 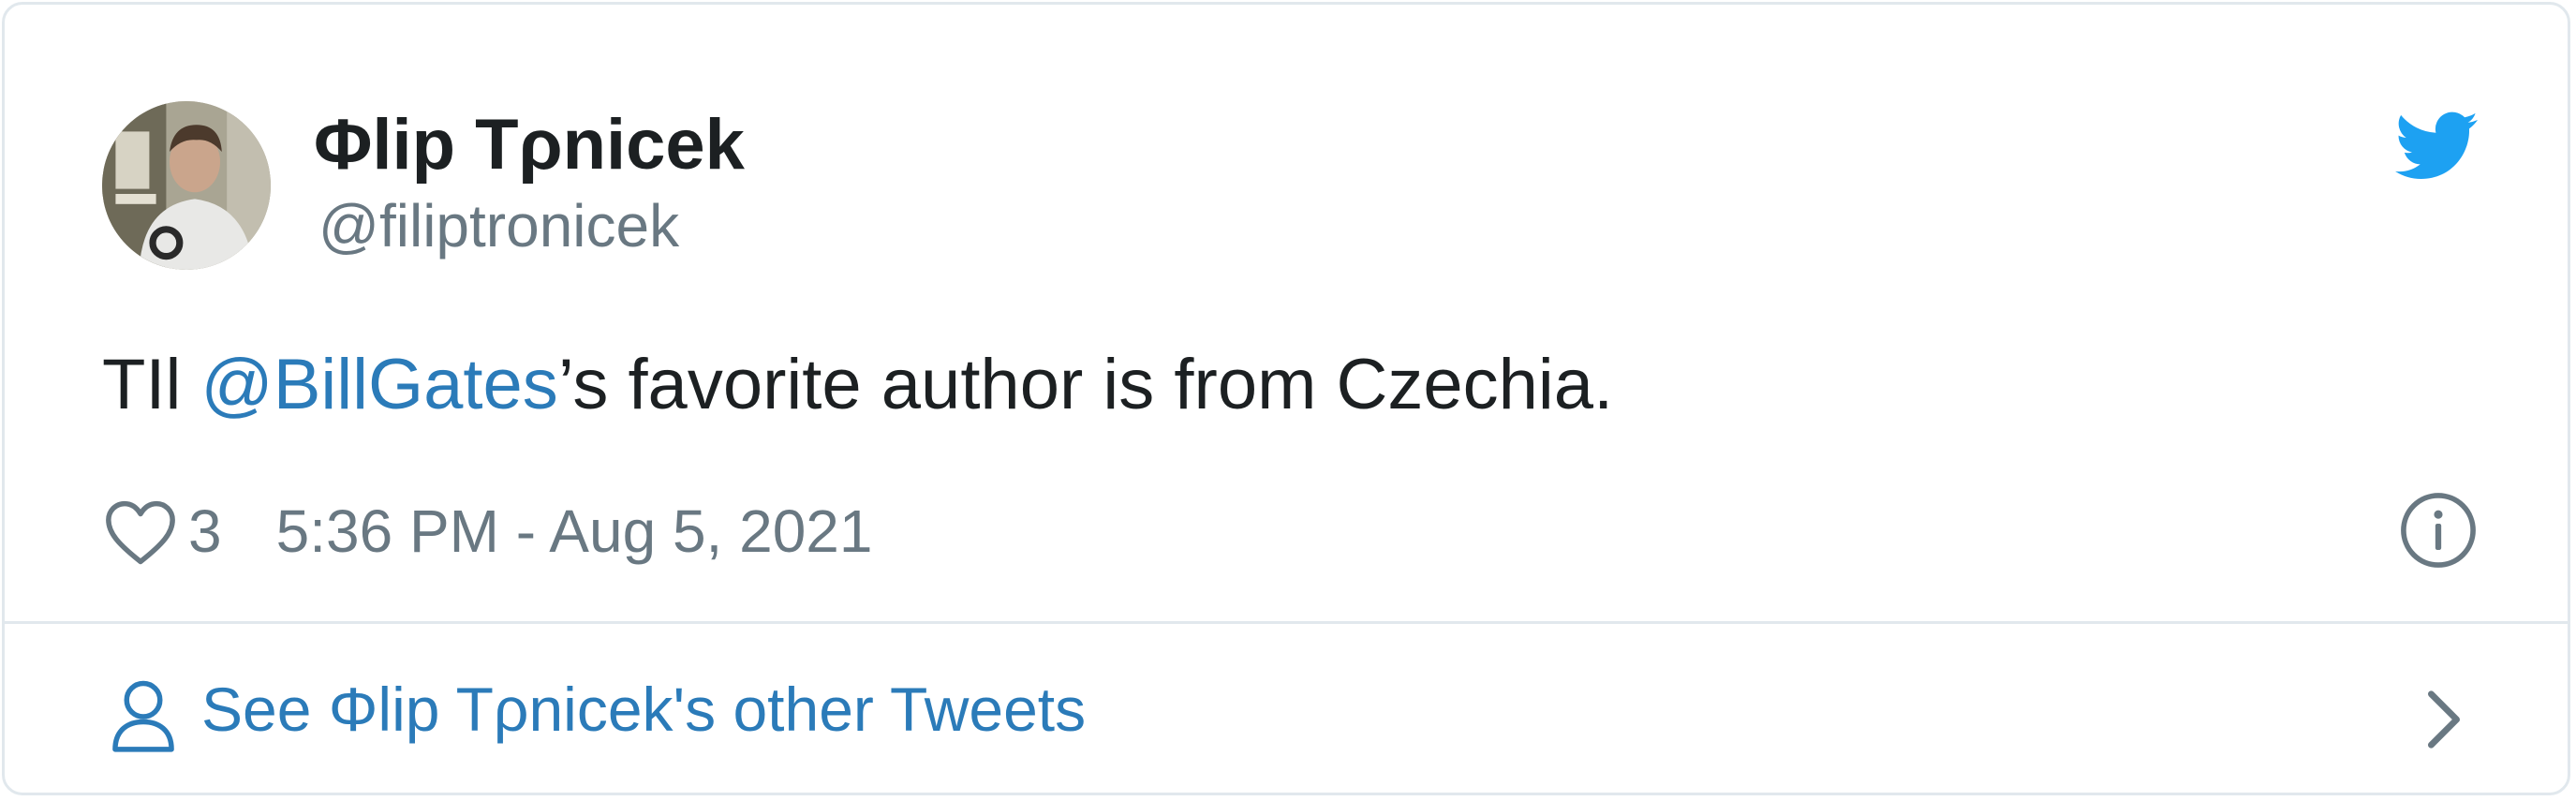 I want to click on tweet-meta: 3 5:36 PM - Aug 5, 2021, so click(x=487, y=531).